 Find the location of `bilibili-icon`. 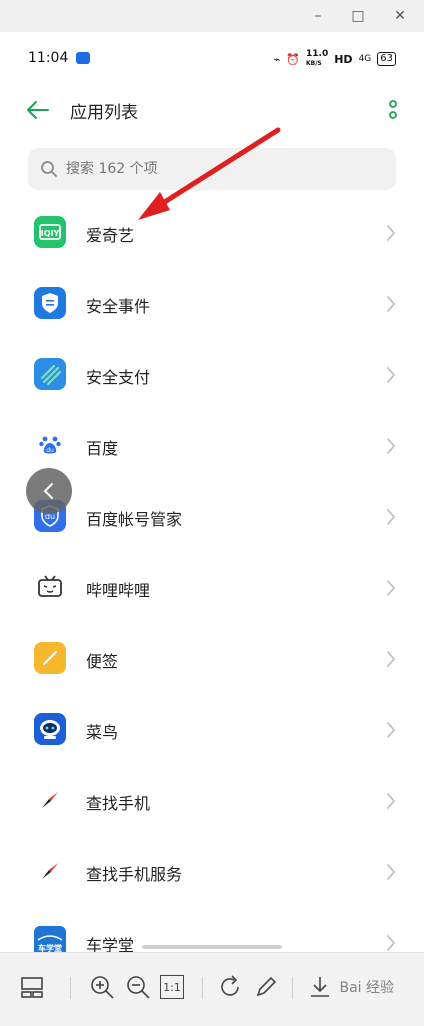

bilibili-icon is located at coordinates (50, 587).